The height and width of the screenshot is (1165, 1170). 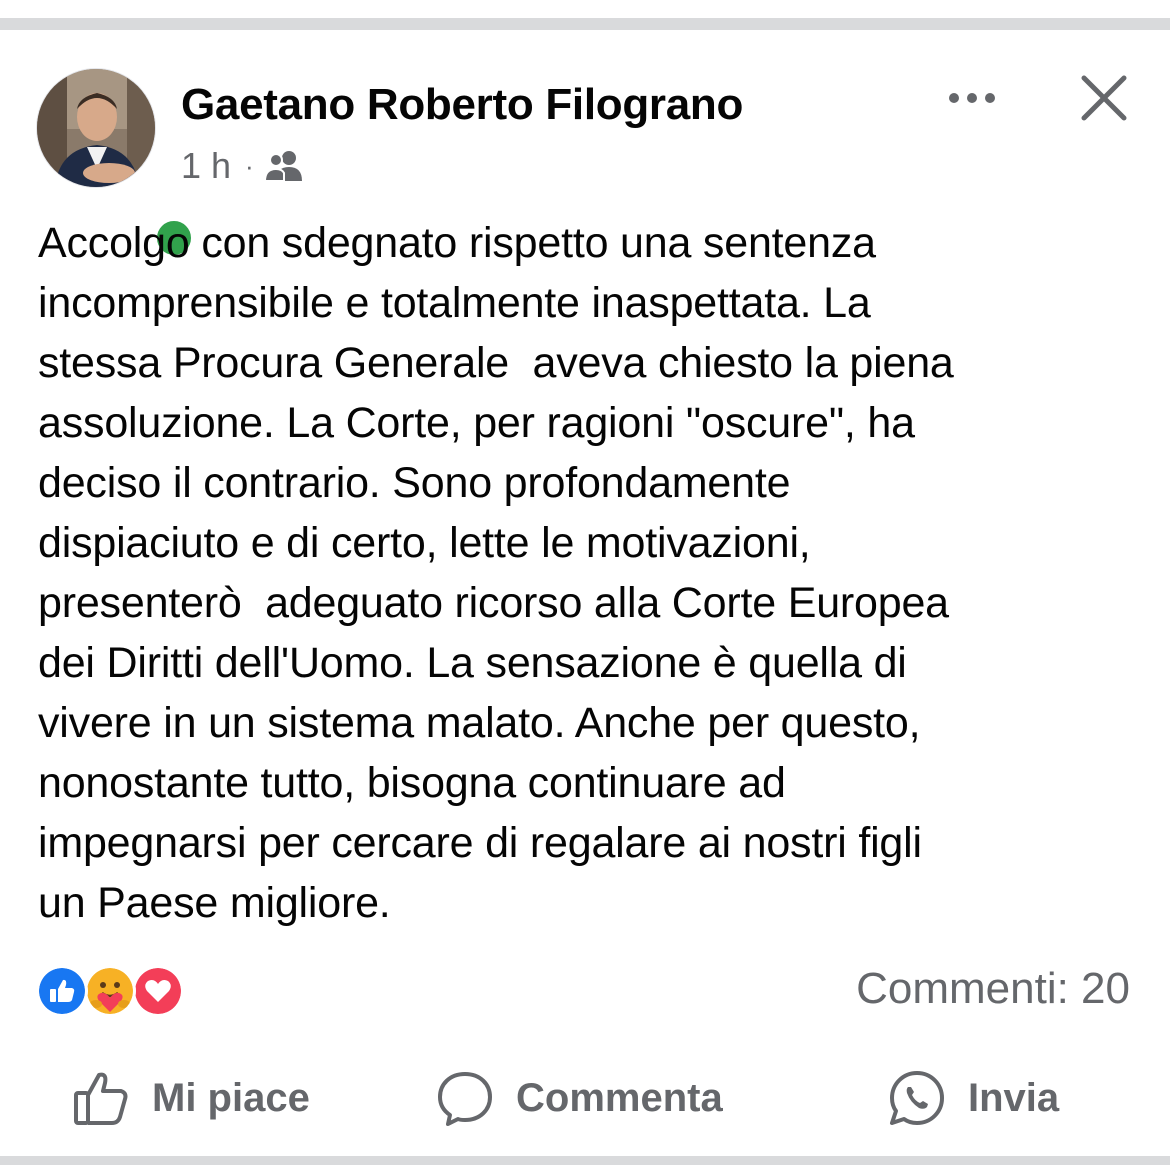 I want to click on care-icon, so click(x=110, y=991).